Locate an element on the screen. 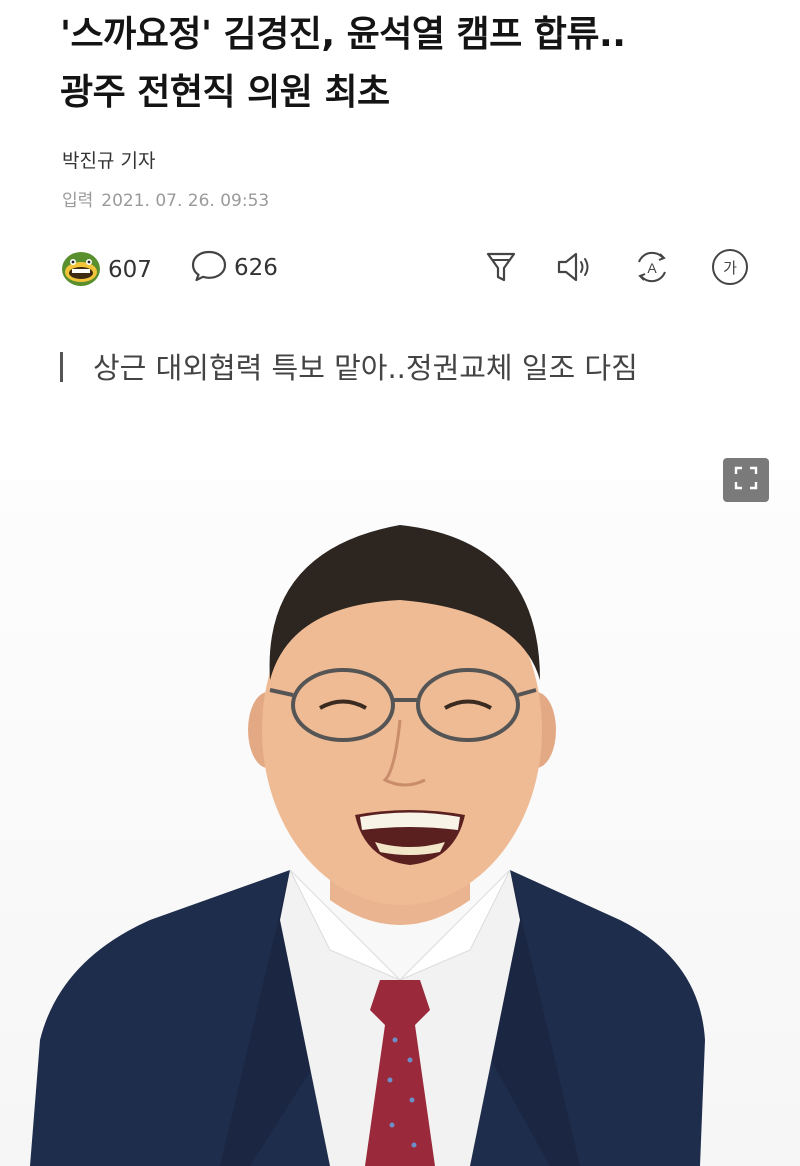 This screenshot has width=800, height=1166. headline-line-1: '스까요정' 김경진, 윤석열 캠프 합류.. is located at coordinates (343, 34).